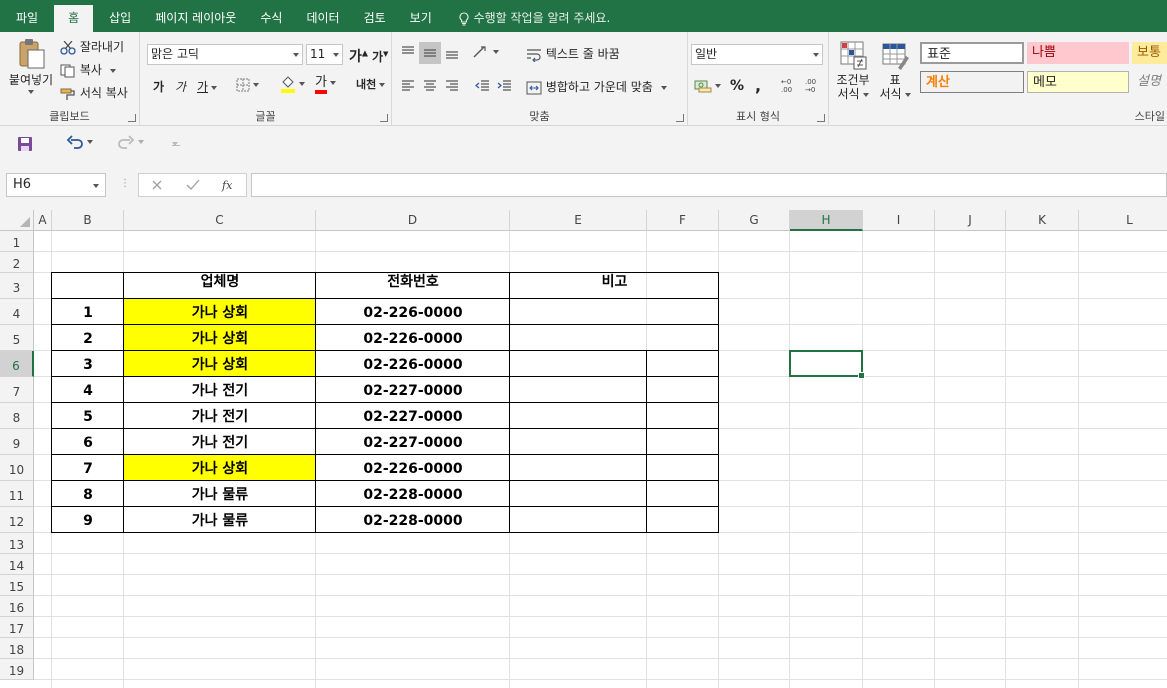 The image size is (1167, 688). Describe the element at coordinates (382, 85) in the screenshot. I see `phonetic-dropdown-icon` at that location.